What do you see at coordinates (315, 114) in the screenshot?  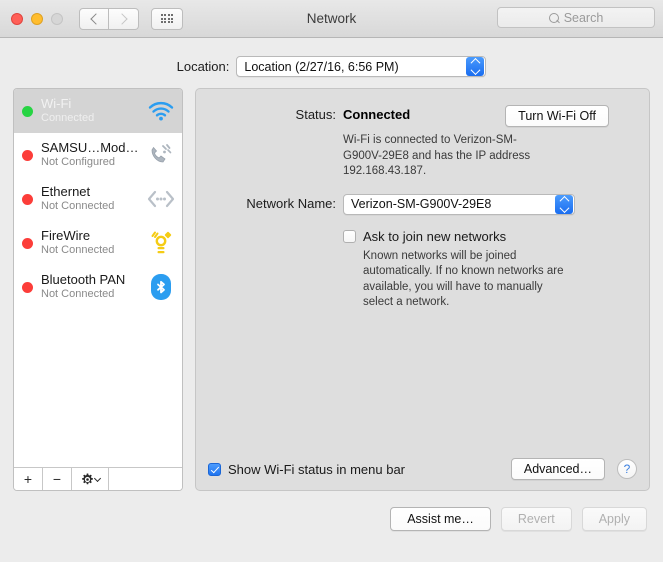 I see `status-label: Status:` at bounding box center [315, 114].